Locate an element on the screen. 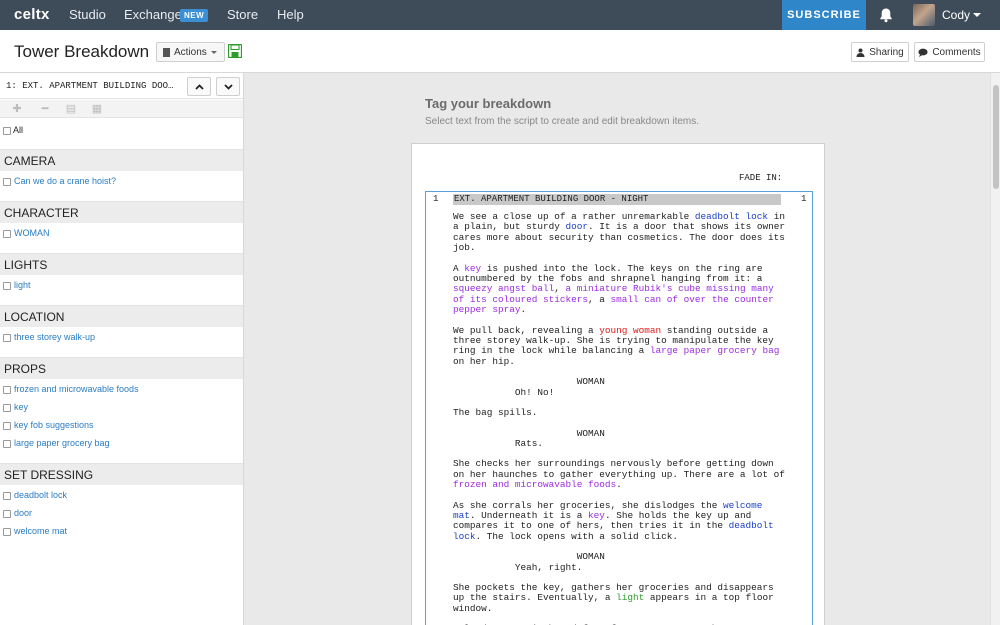  tagged-element: squeezy angst ball is located at coordinates (503, 288).